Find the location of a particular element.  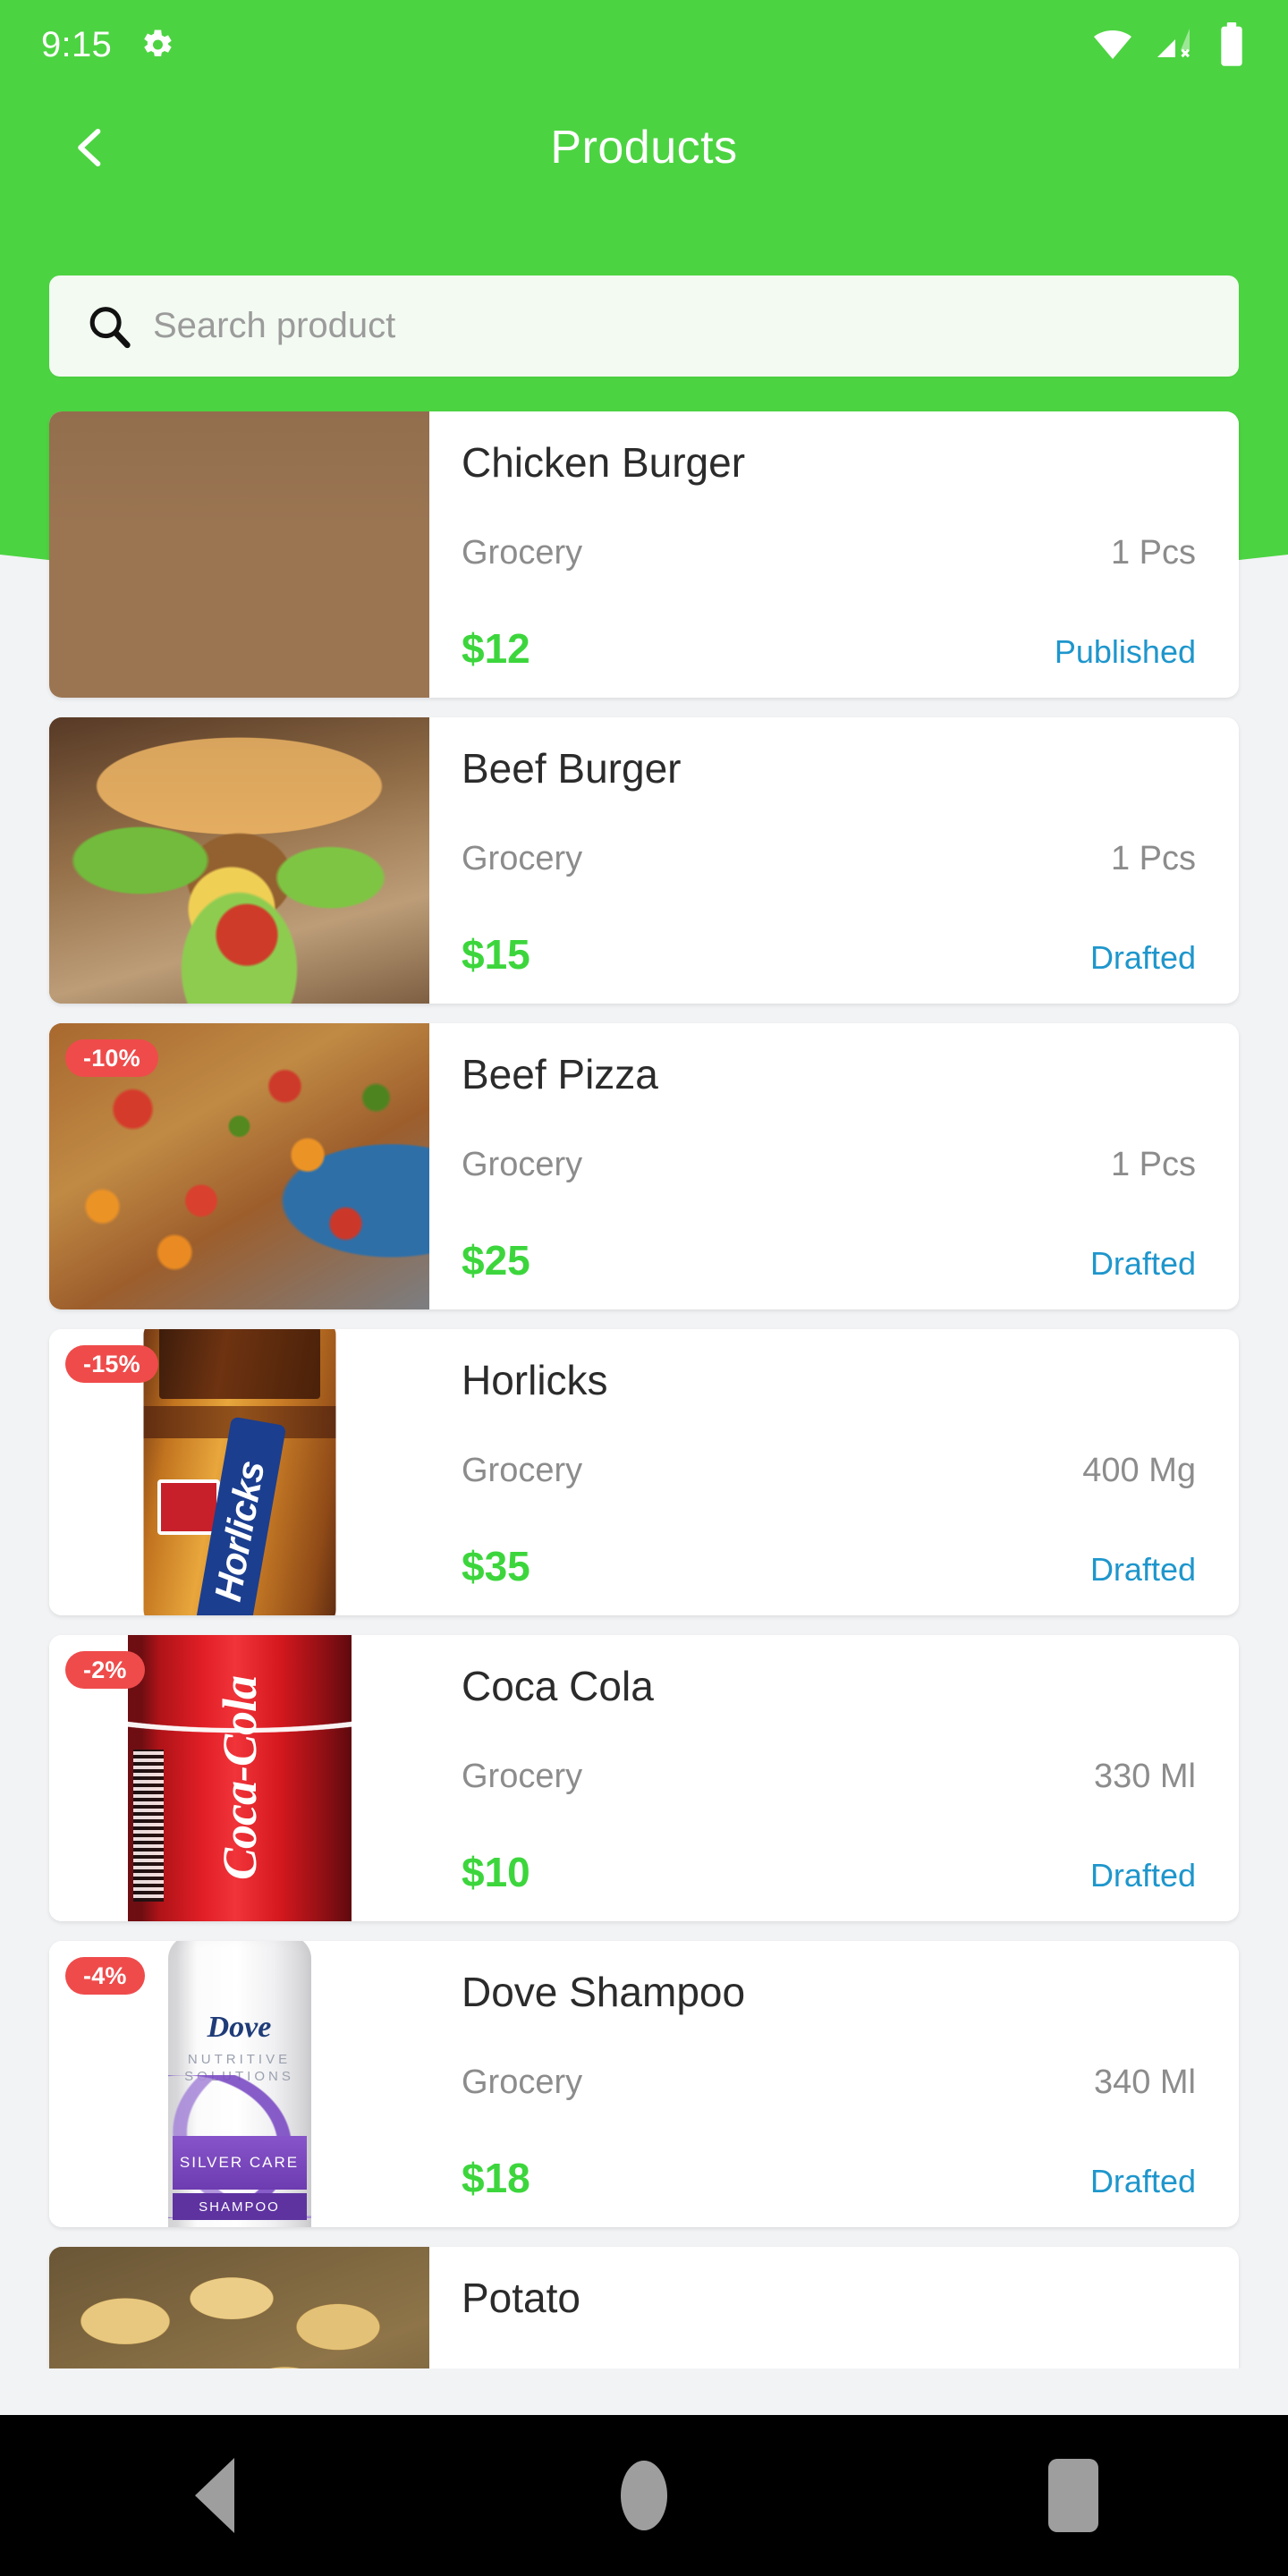

nav-home-button is located at coordinates (644, 2495).